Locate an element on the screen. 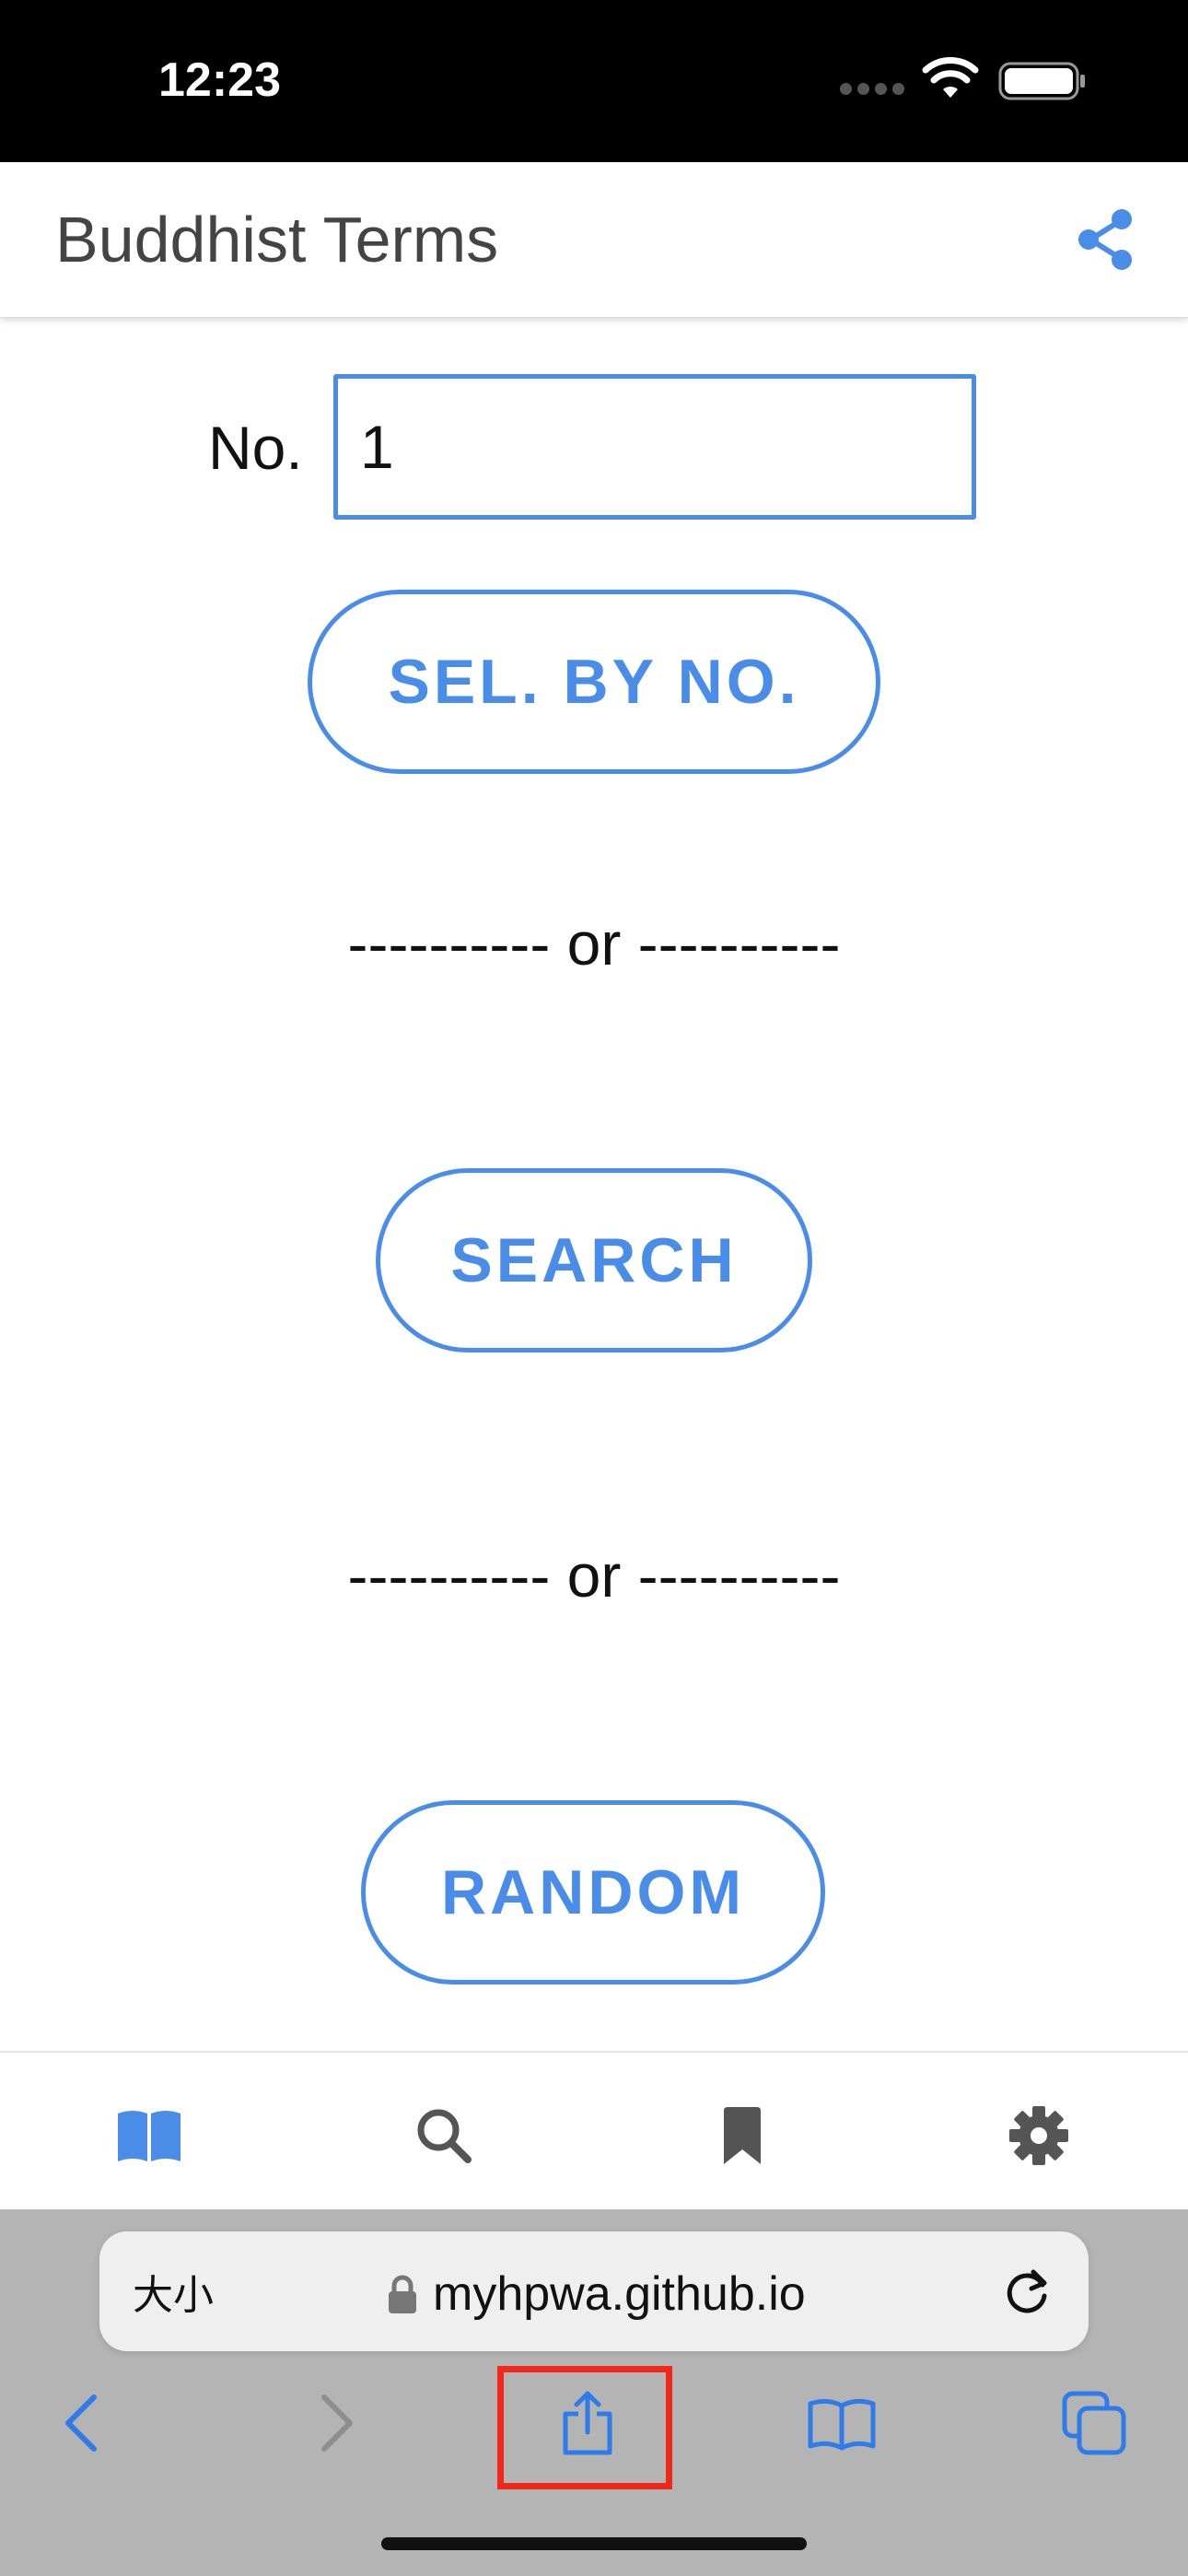 Image resolution: width=1188 pixels, height=2576 pixels. text-size-label: 大小 is located at coordinates (173, 2295).